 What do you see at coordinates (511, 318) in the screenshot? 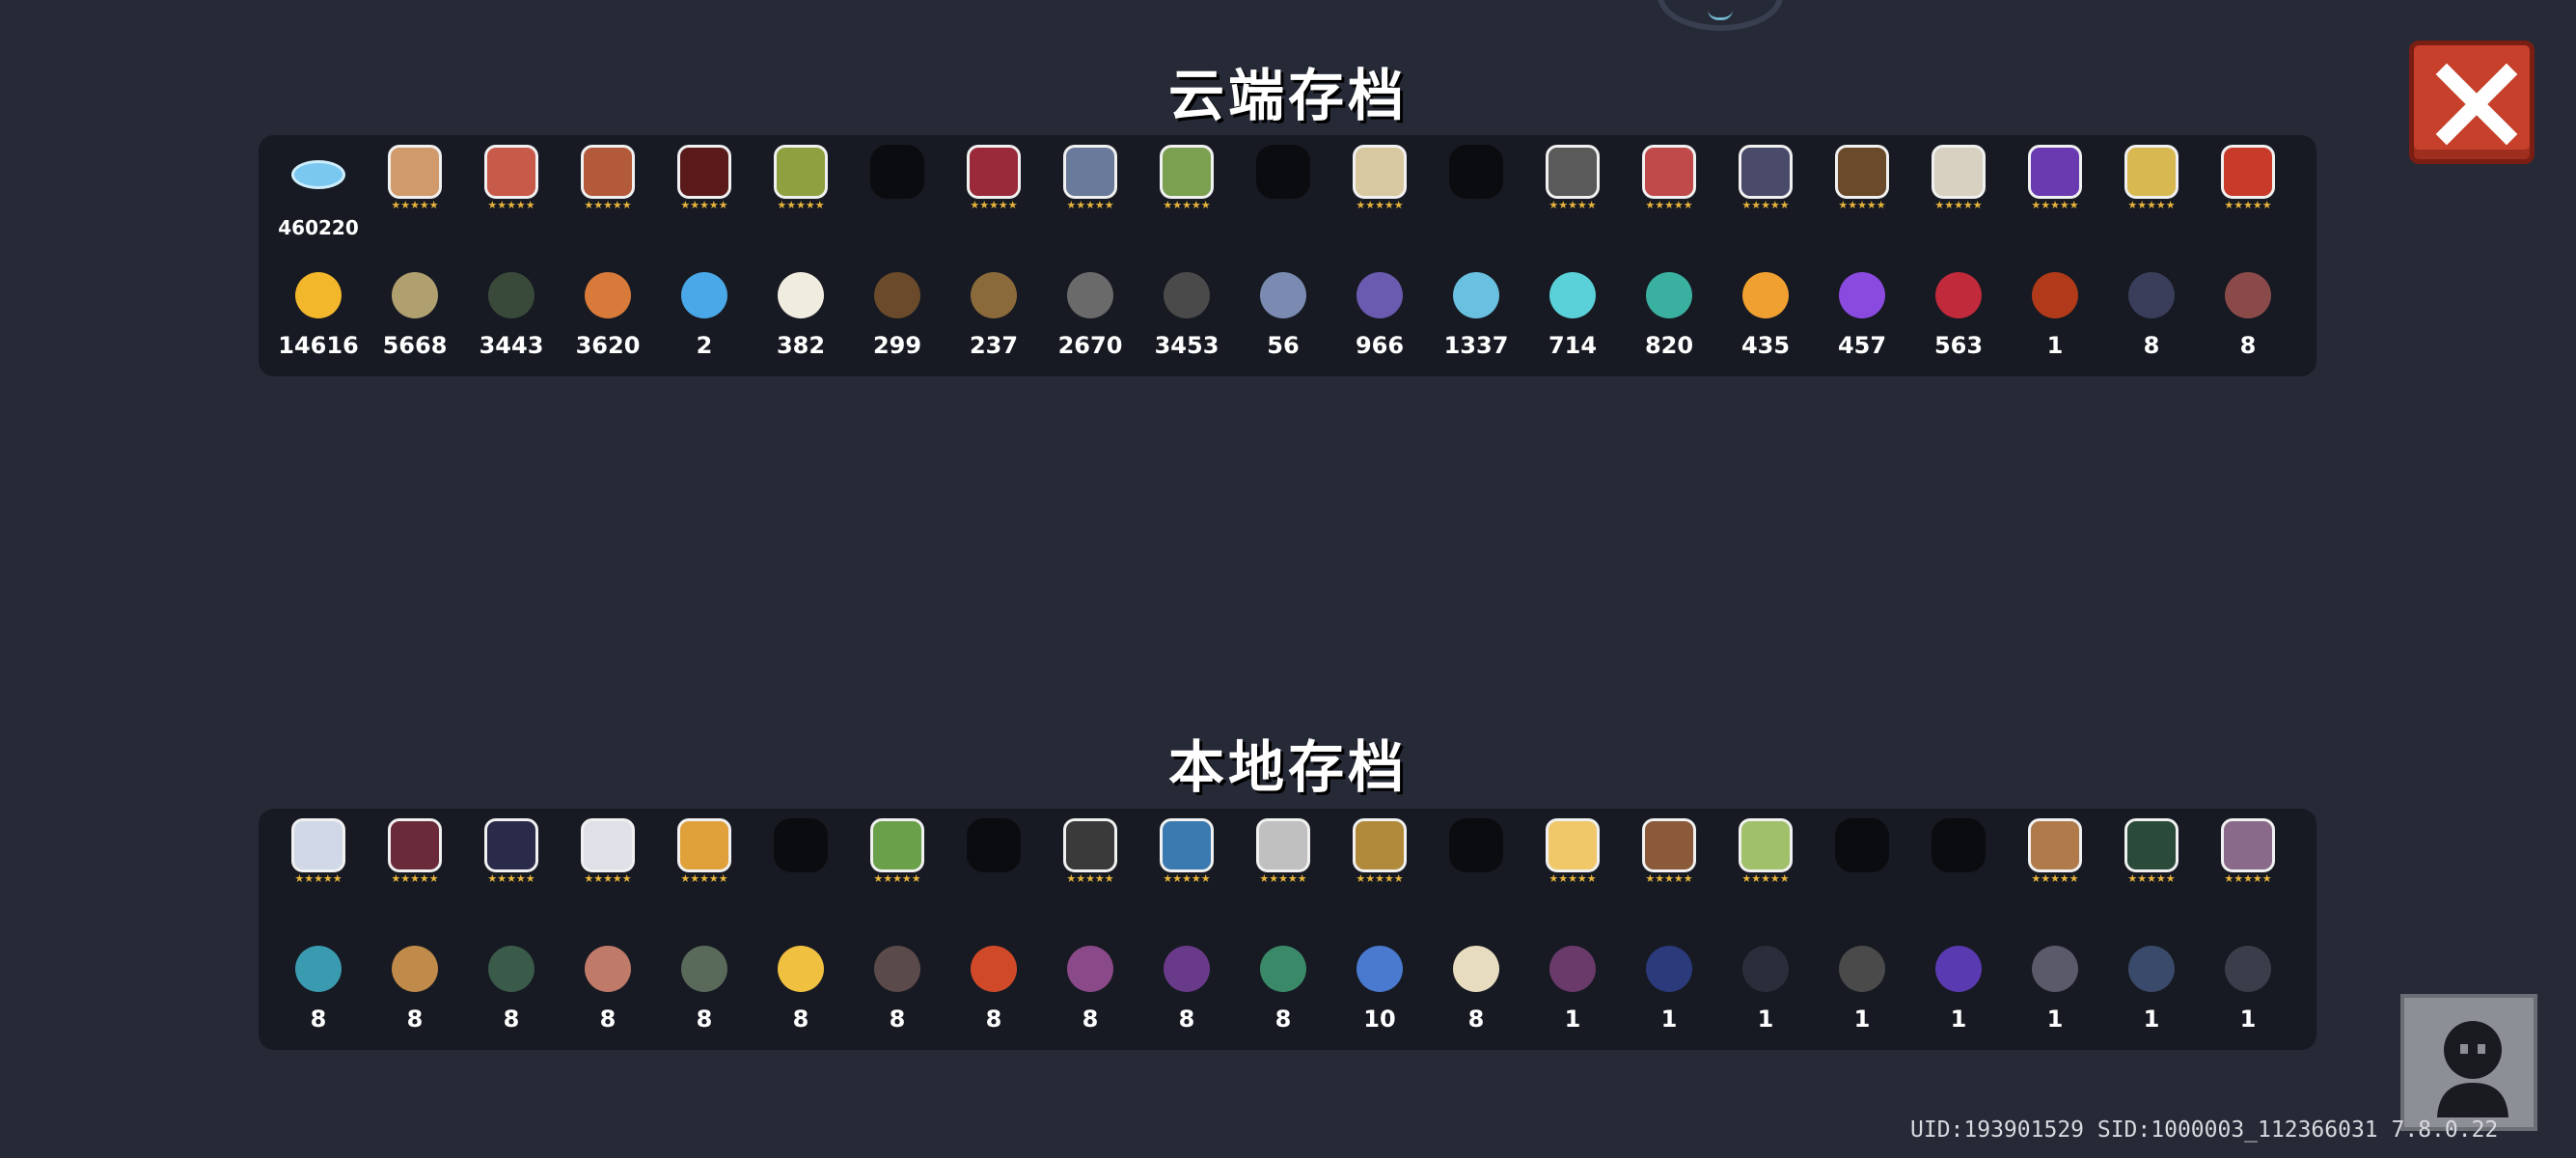
I see `material-slot: 3443` at bounding box center [511, 318].